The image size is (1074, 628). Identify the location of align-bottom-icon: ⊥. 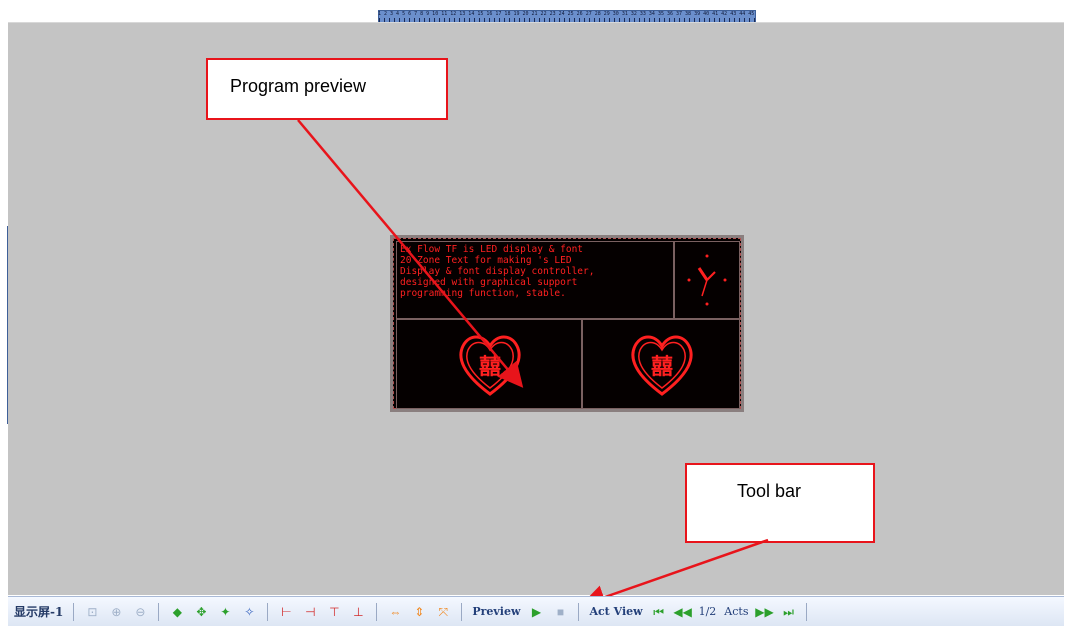
(358, 612).